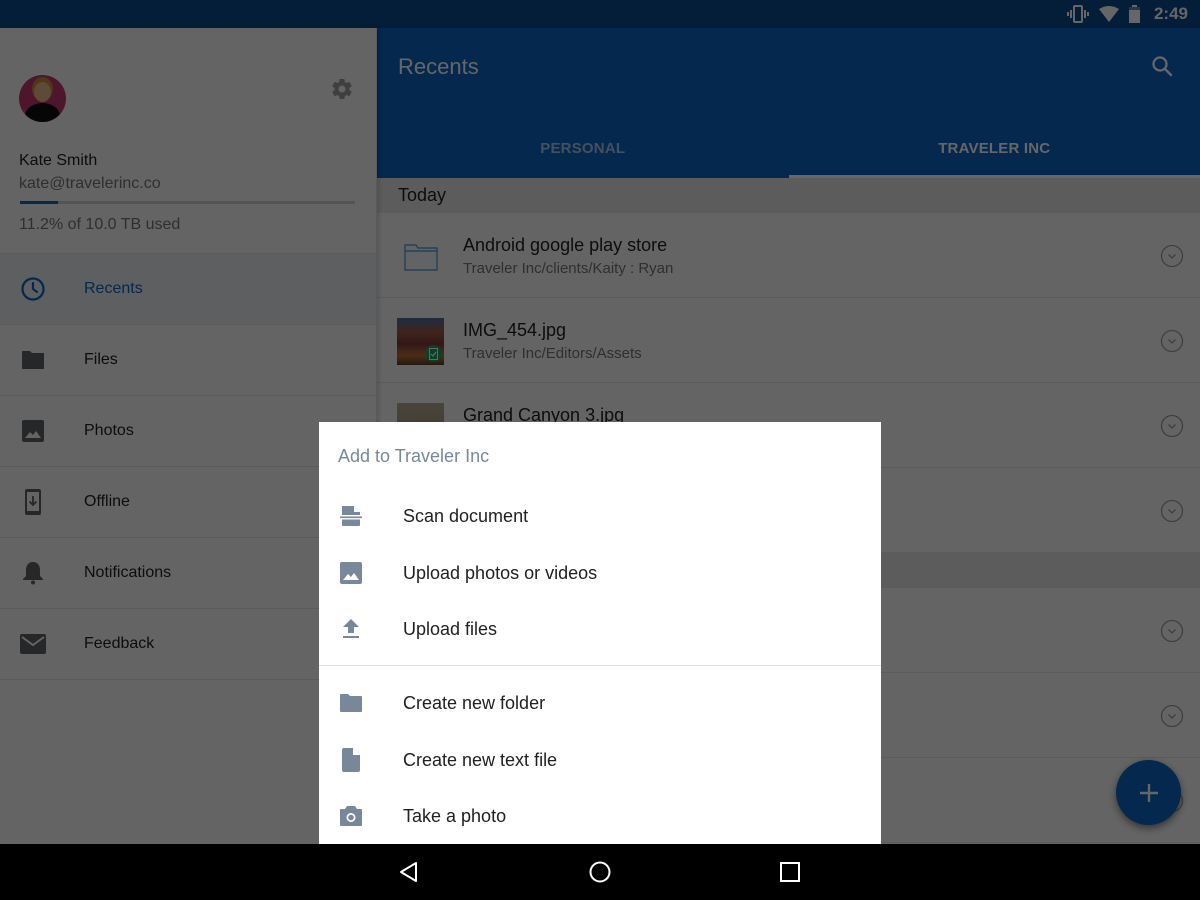 The height and width of the screenshot is (900, 1200). I want to click on camera-icon, so click(351, 816).